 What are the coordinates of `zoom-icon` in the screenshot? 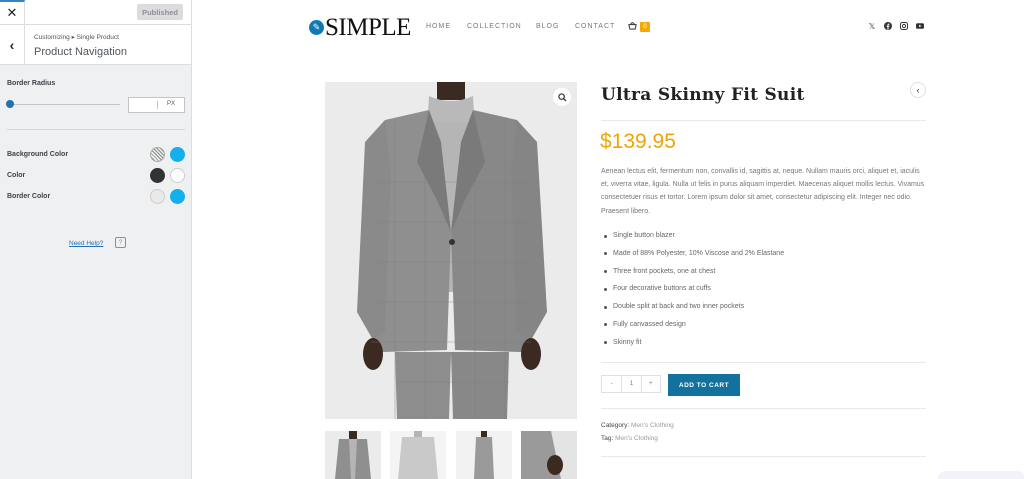 It's located at (562, 97).